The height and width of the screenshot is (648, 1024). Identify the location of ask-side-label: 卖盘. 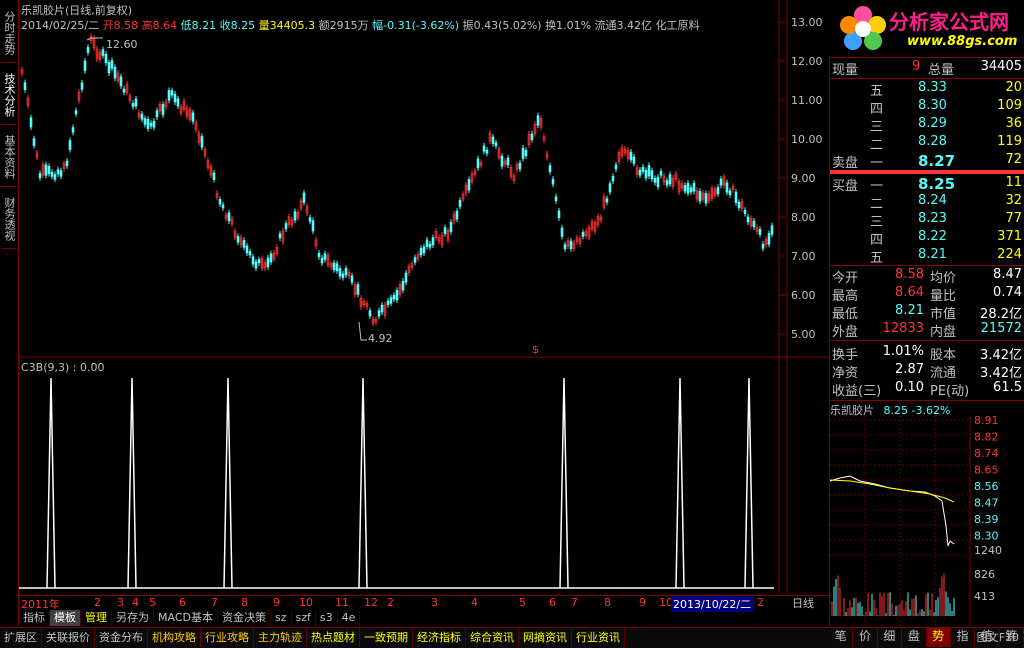
(845, 163).